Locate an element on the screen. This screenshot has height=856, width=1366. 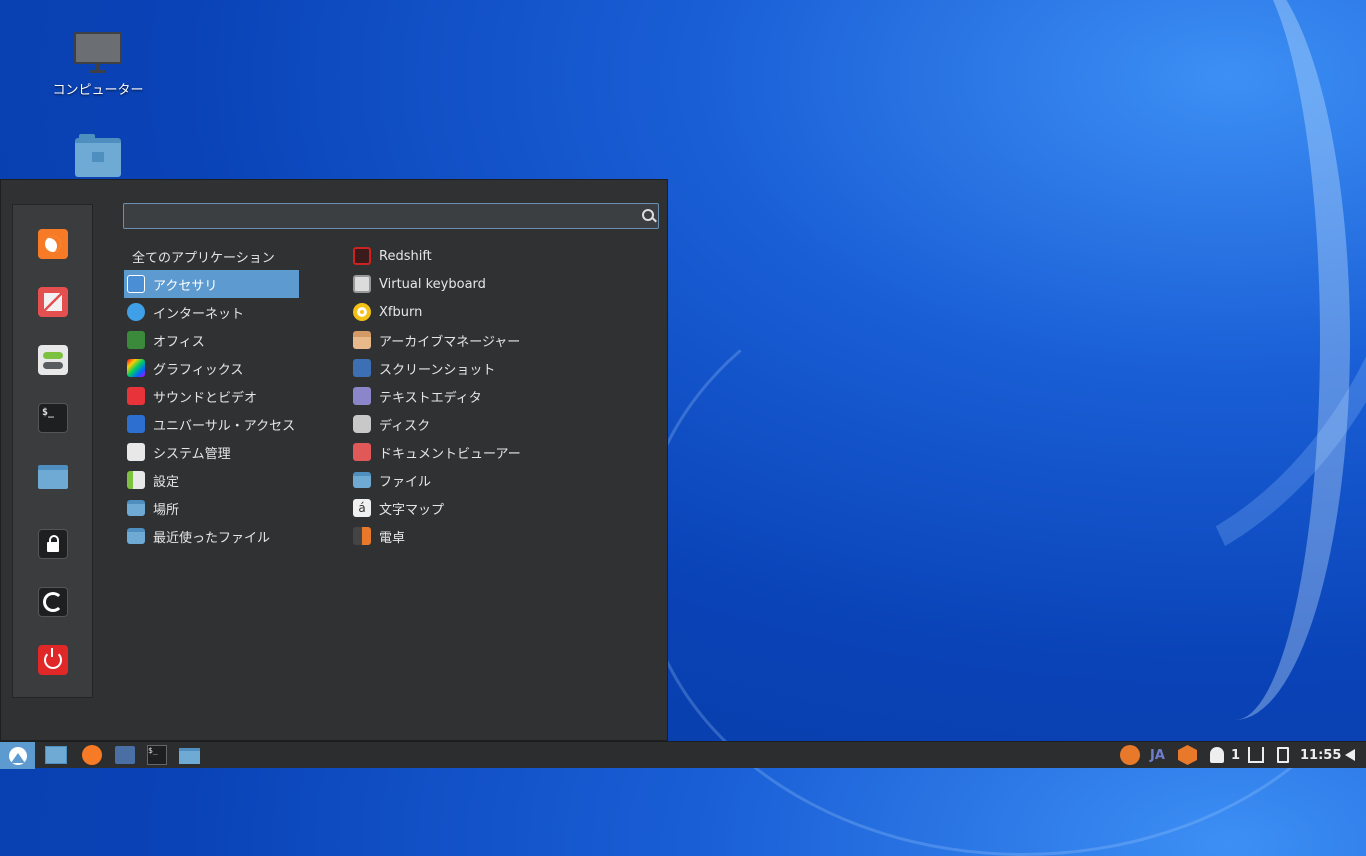
app-text-editor: テキストエディタ is located at coordinates (503, 396).